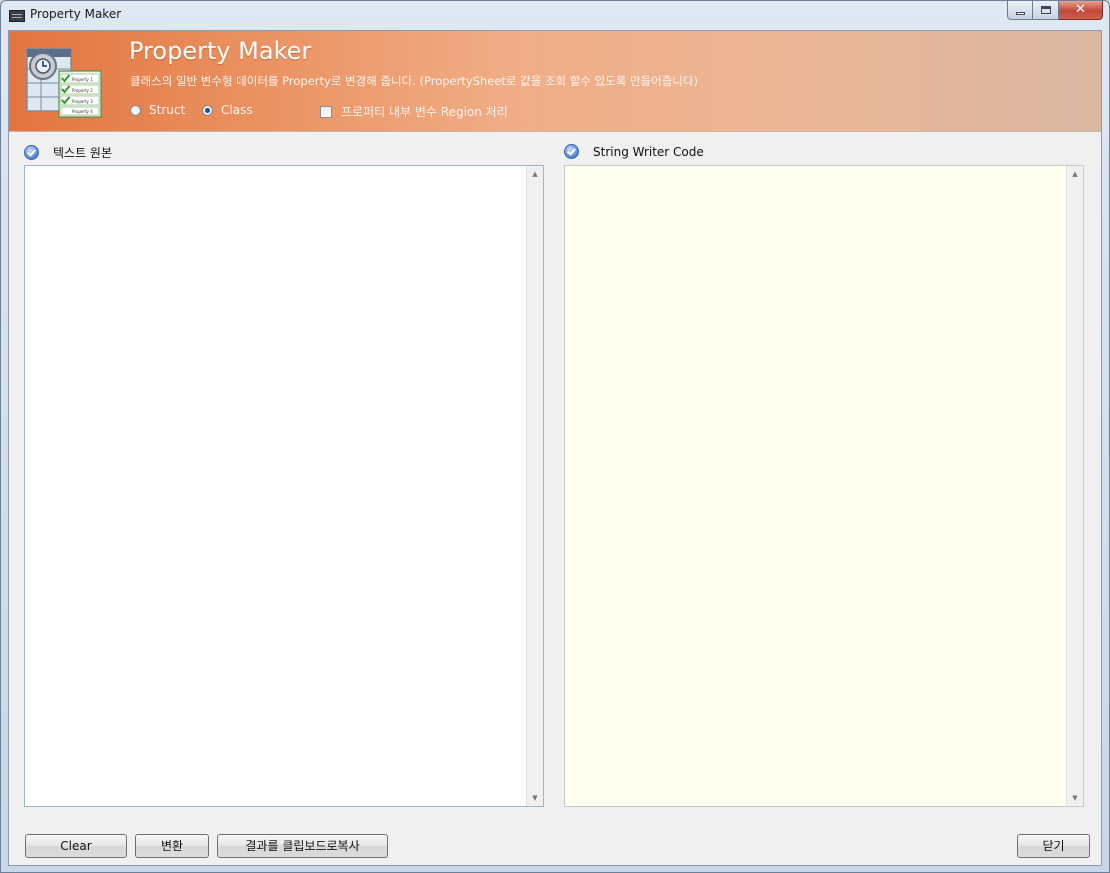  Describe the element at coordinates (1074, 486) in the screenshot. I see `writer-code-vertical-scrollbar: ▲ ▼` at that location.